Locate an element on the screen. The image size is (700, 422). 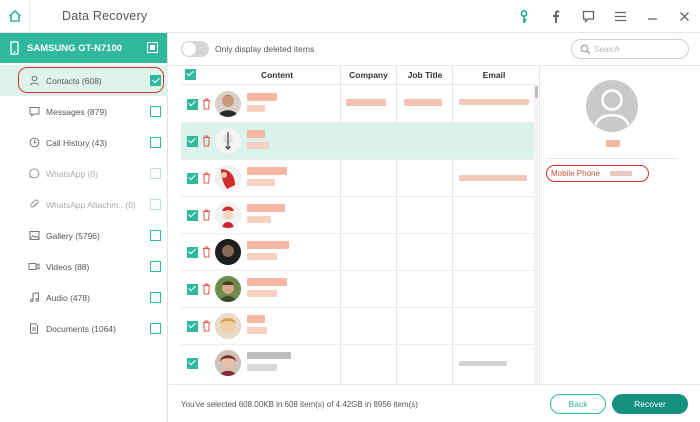
message-icon is located at coordinates (34, 112).